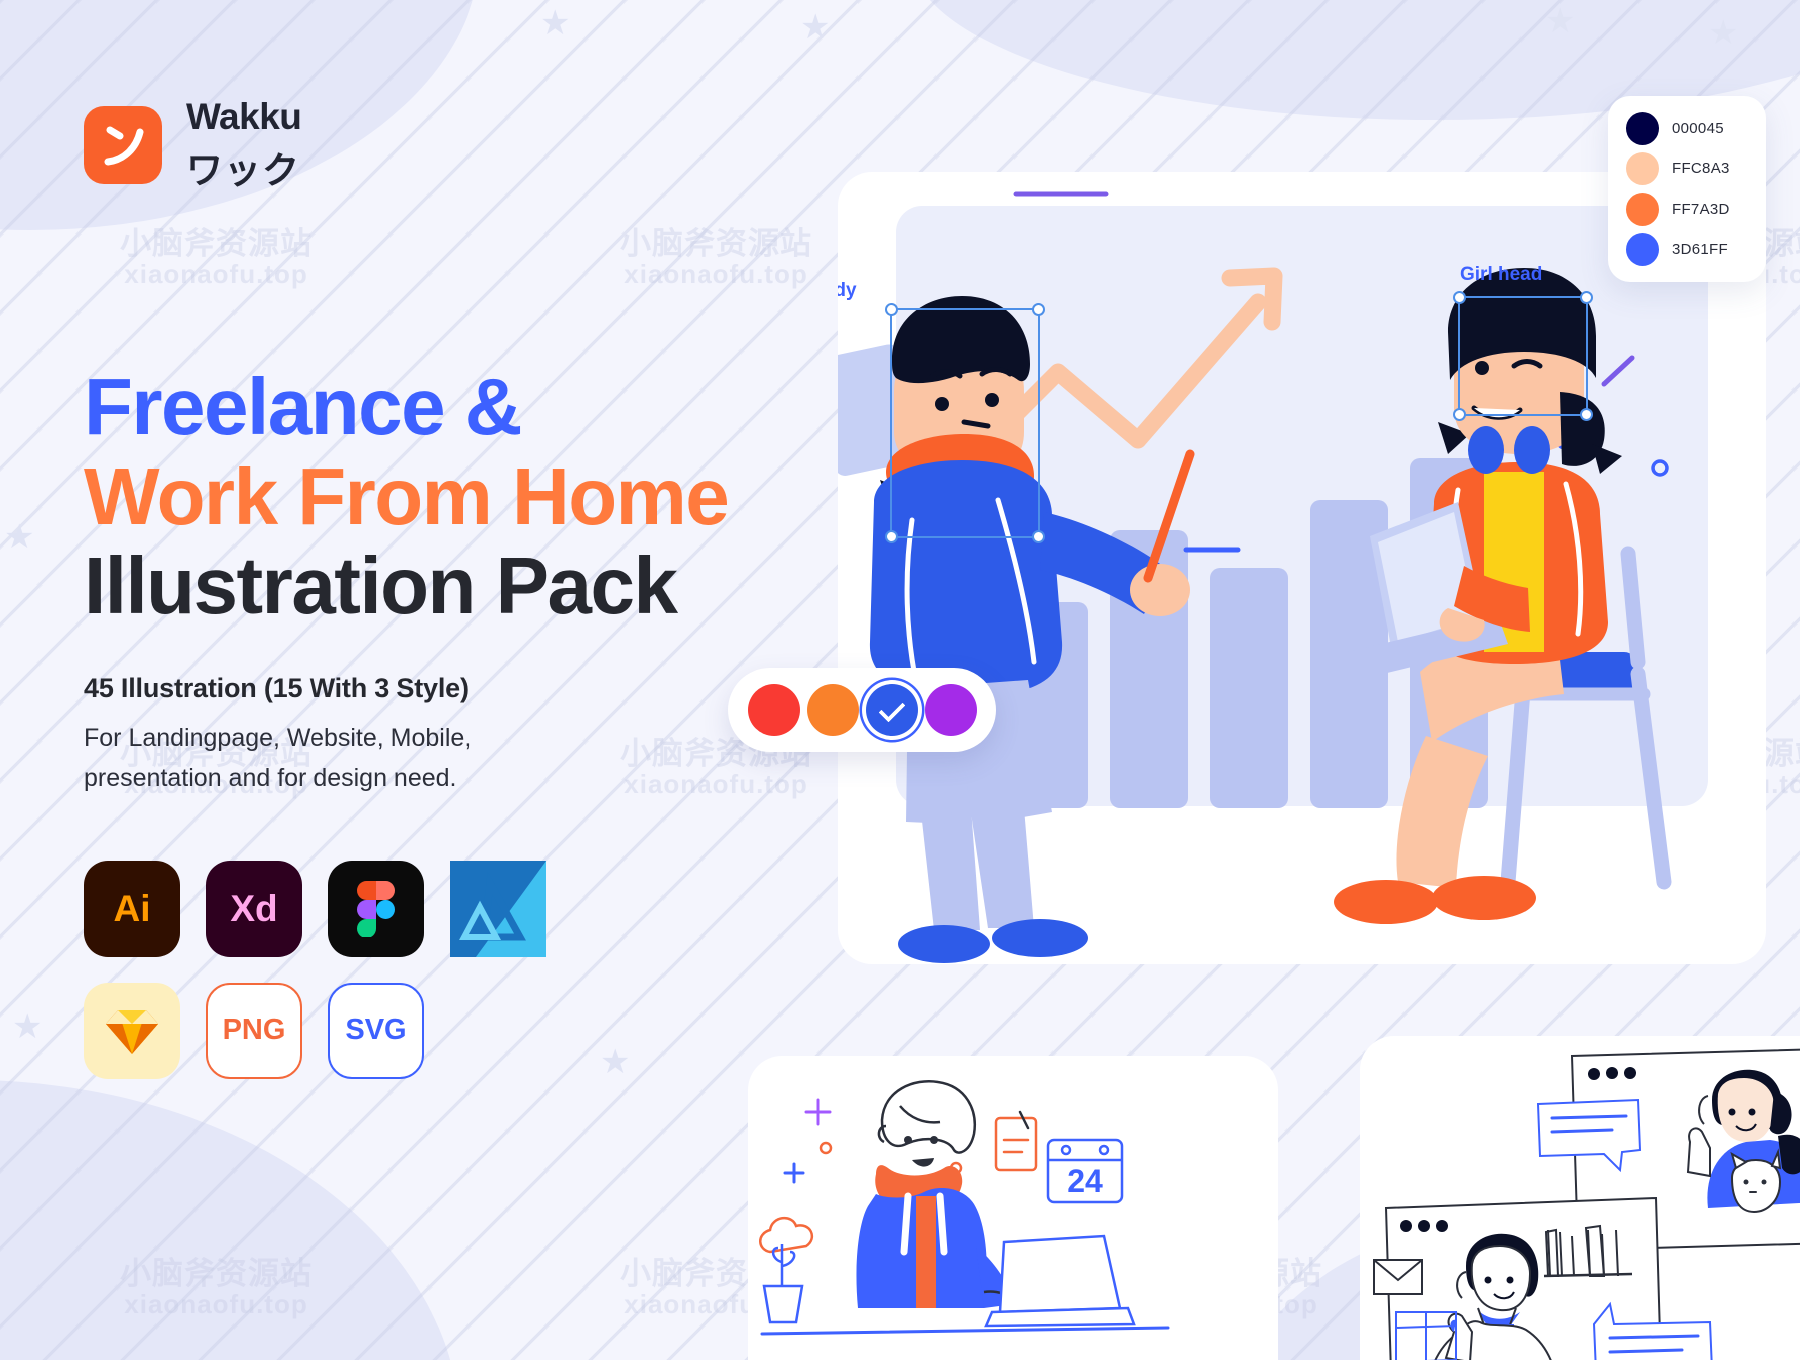 This screenshot has height=1360, width=1800. What do you see at coordinates (1701, 169) in the screenshot?
I see `palette-hex: FFC8A3` at bounding box center [1701, 169].